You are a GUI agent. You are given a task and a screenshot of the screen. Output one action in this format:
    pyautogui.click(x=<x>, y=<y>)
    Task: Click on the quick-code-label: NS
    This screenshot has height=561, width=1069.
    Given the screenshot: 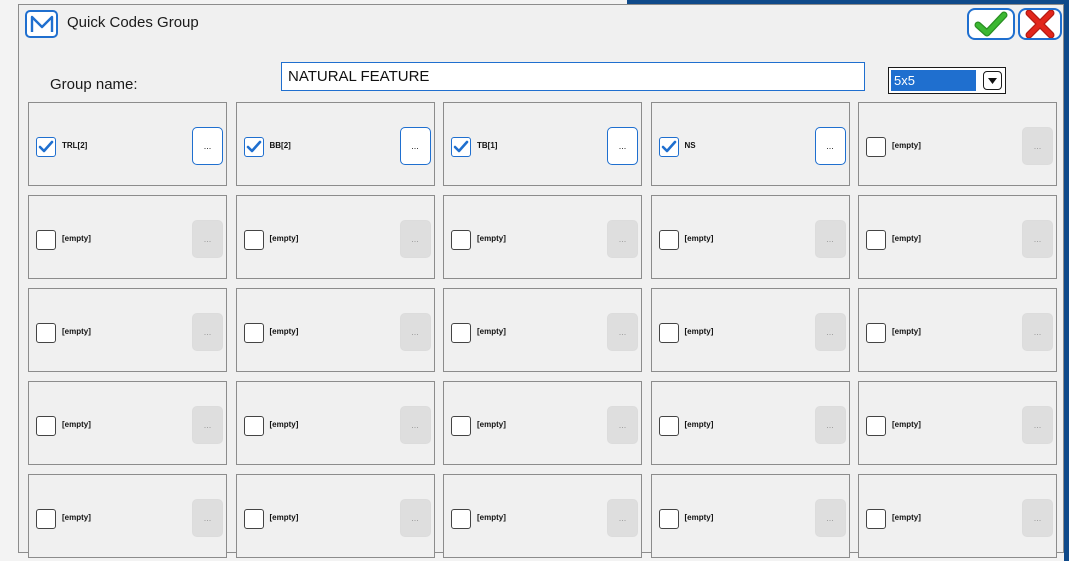 What is the action you would take?
    pyautogui.click(x=690, y=145)
    